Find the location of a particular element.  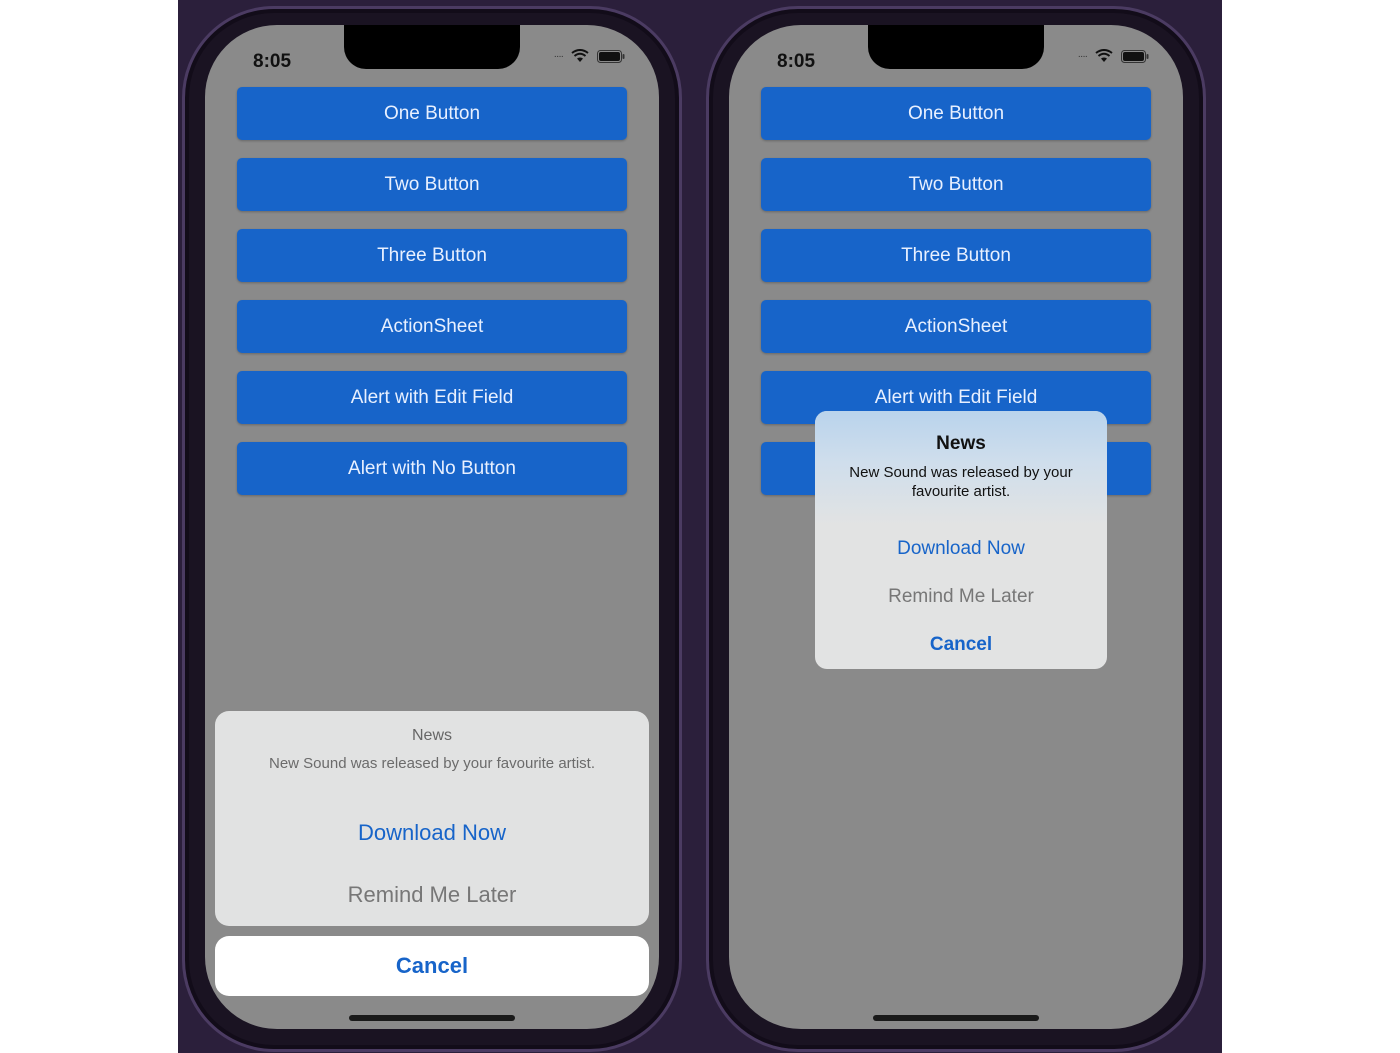

alert-no-button-button: Alert with No Button is located at coordinates (432, 468).